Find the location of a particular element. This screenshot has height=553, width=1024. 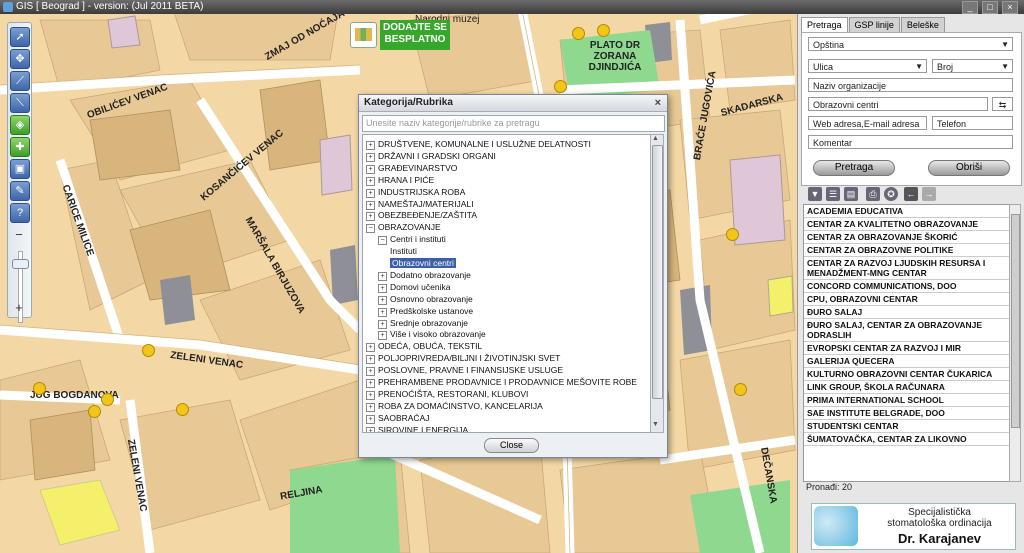

tab-beleske: Beleške is located at coordinates (922, 24).